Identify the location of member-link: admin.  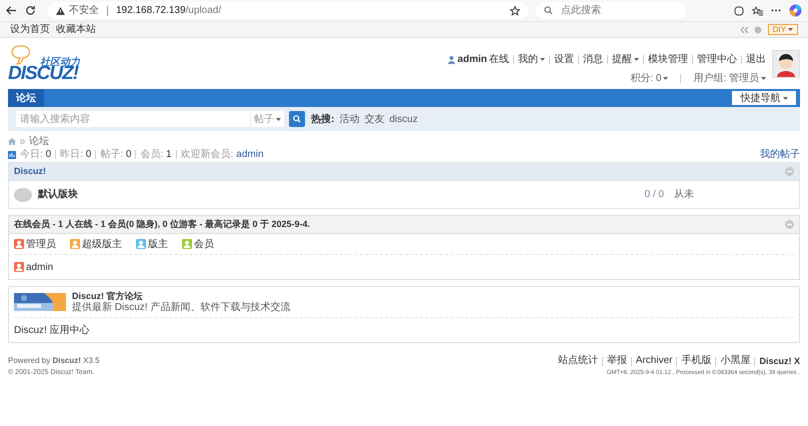
(40, 267).